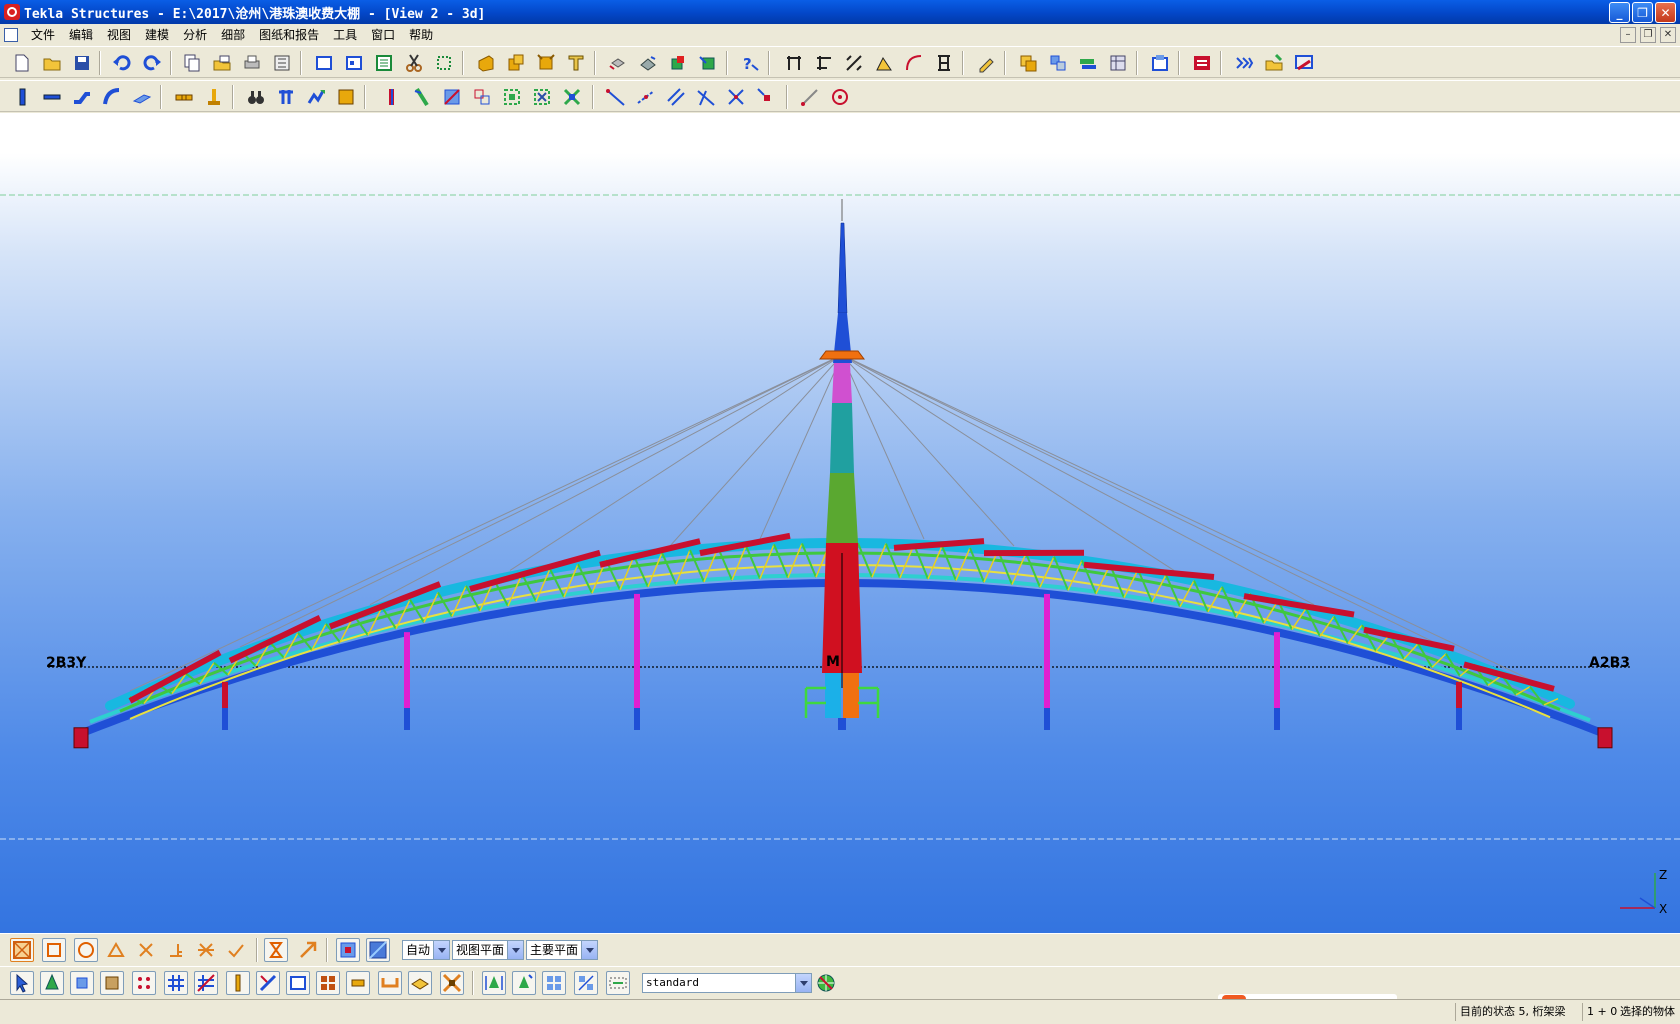  What do you see at coordinates (12, 12) in the screenshot?
I see `tekla-app-icon` at bounding box center [12, 12].